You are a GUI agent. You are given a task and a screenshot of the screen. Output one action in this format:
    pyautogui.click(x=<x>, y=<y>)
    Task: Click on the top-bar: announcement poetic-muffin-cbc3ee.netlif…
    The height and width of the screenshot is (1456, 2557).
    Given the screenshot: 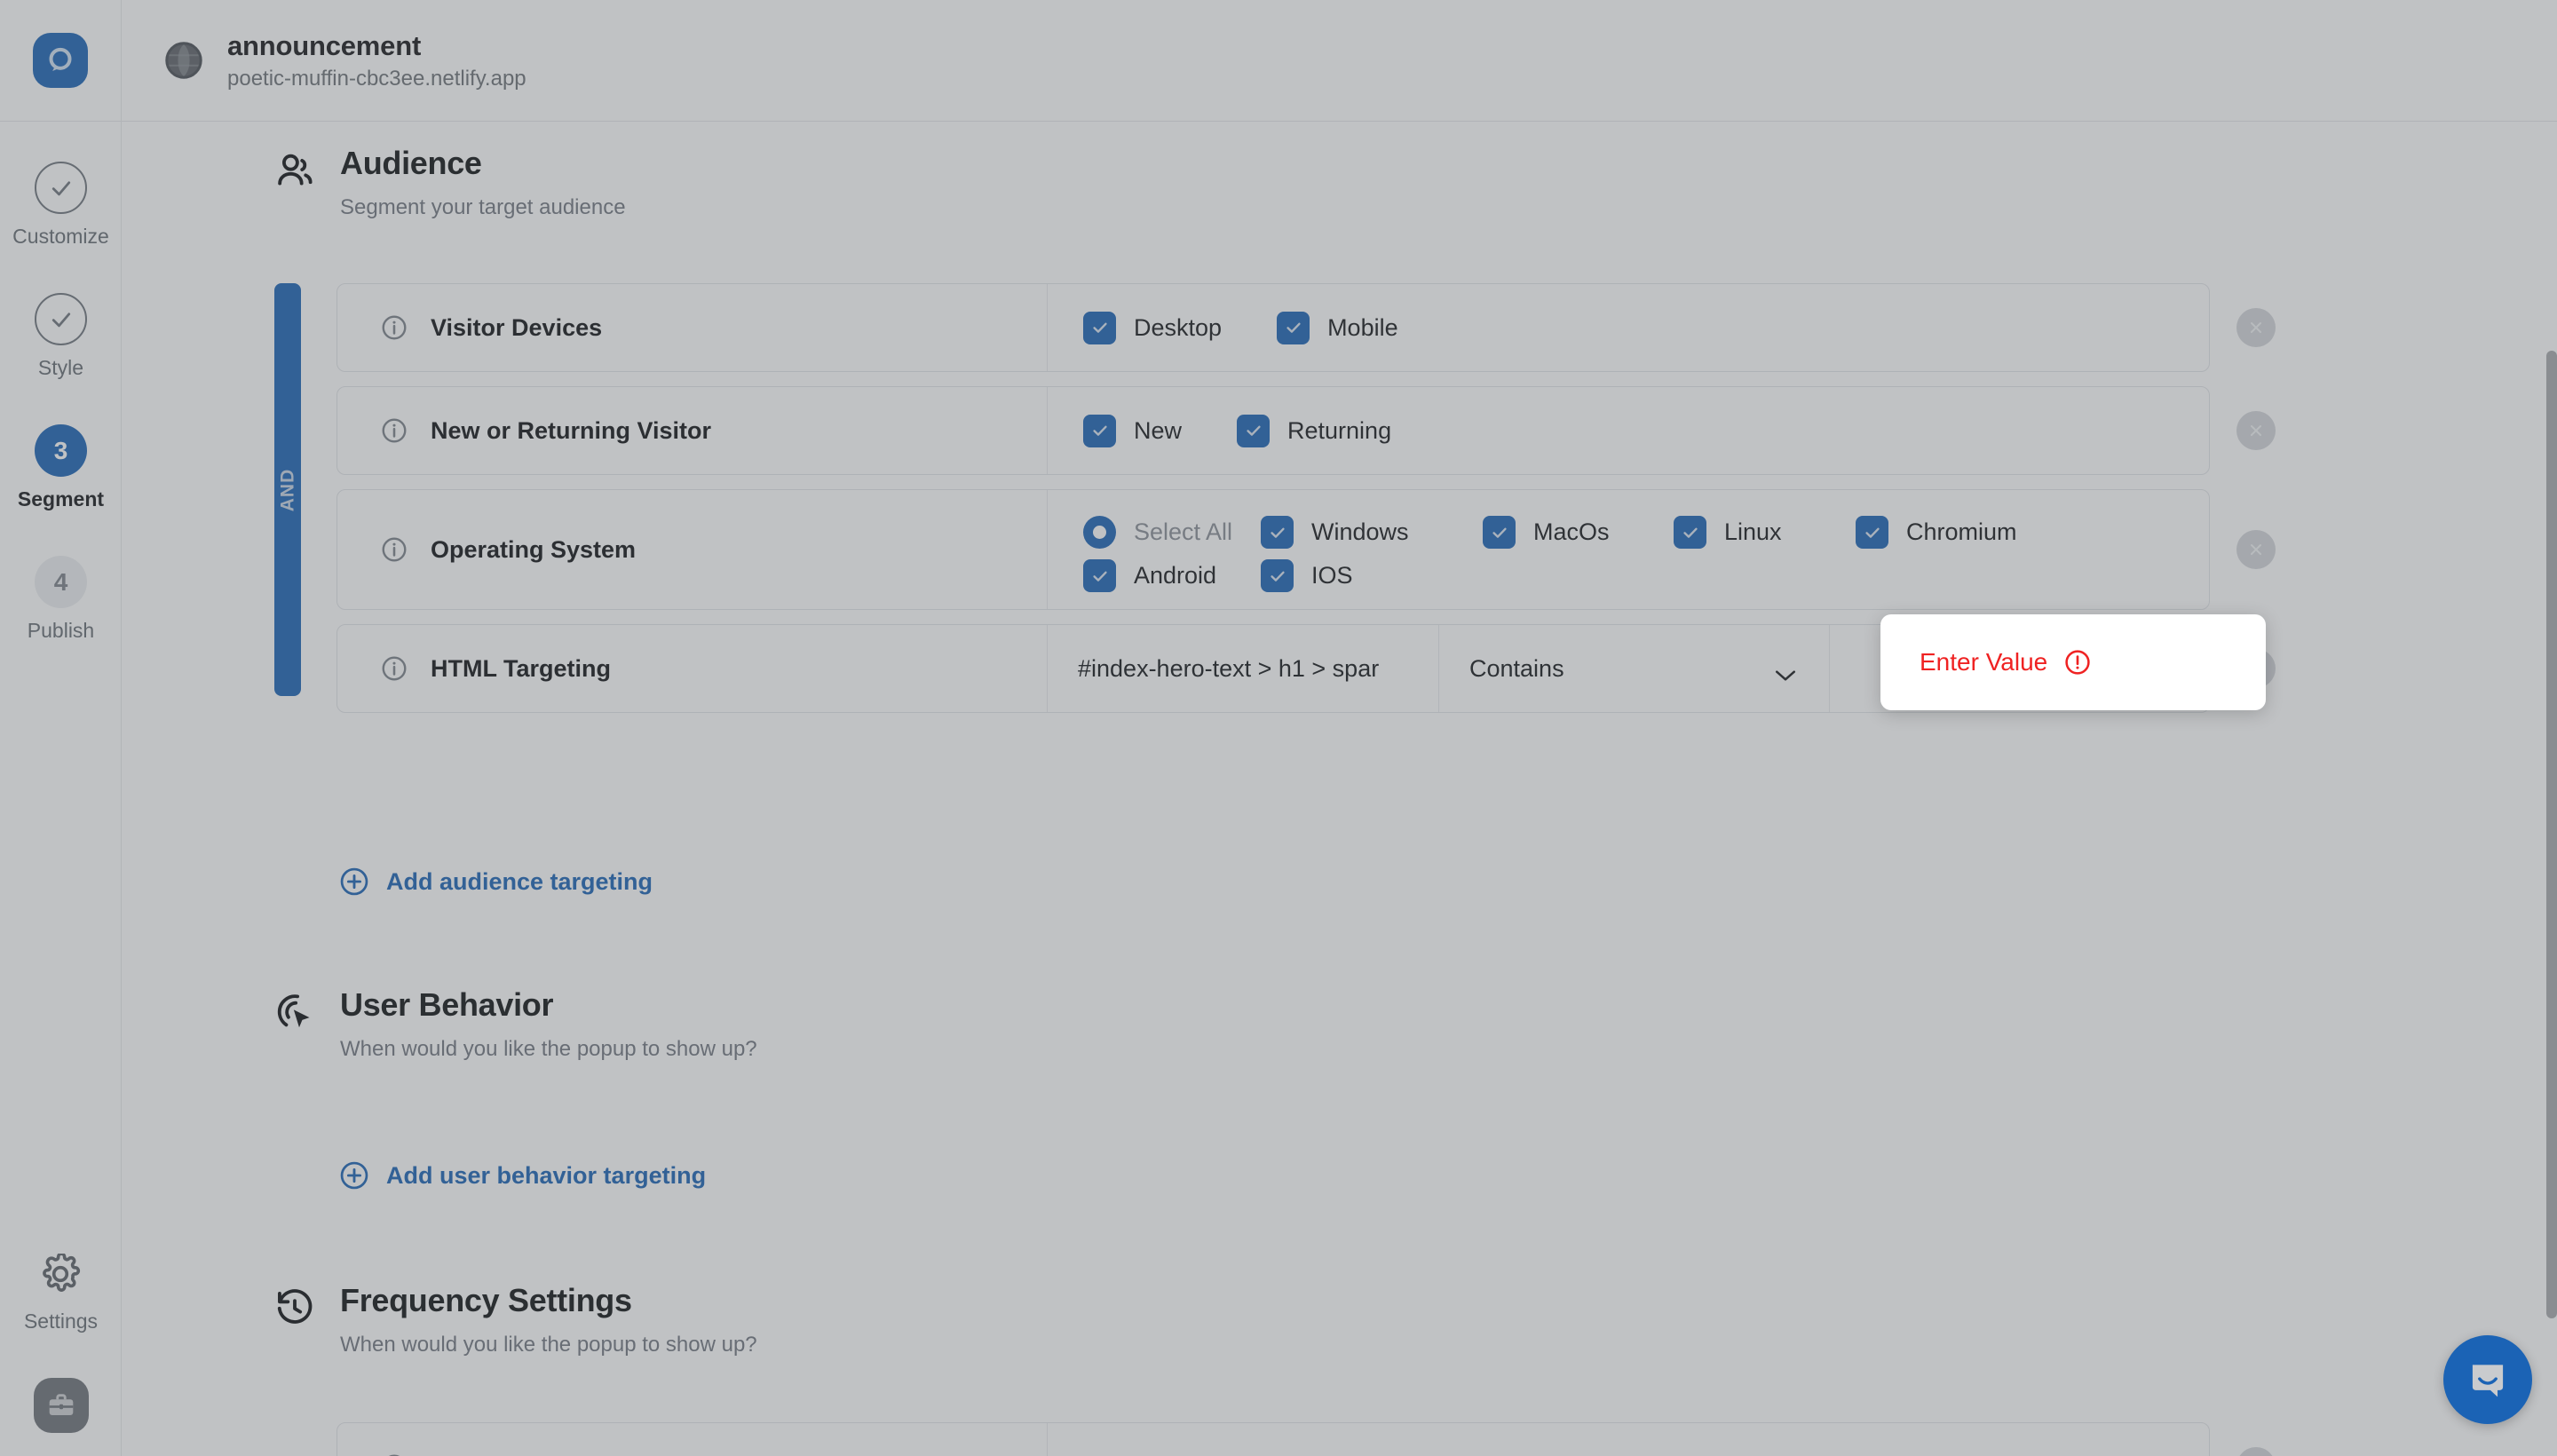 What is the action you would take?
    pyautogui.click(x=1278, y=61)
    